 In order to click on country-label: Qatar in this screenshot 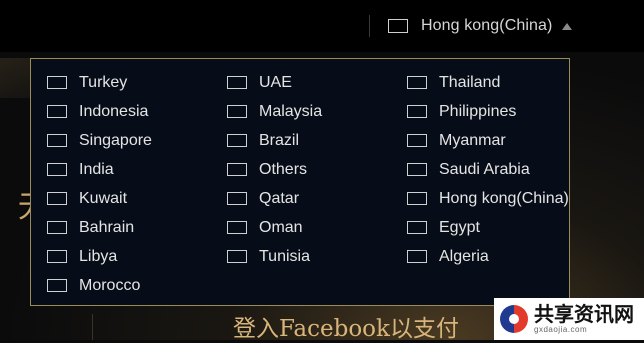, I will do `click(279, 198)`.